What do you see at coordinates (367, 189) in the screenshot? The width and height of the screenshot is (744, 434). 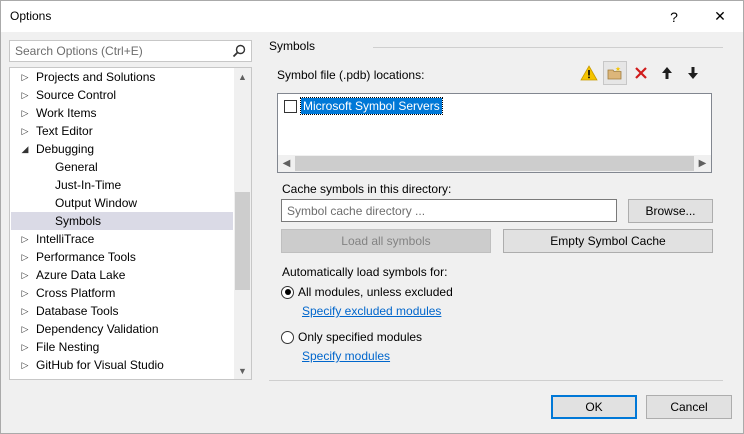 I see `cache-label: Cache symbols in this directory:` at bounding box center [367, 189].